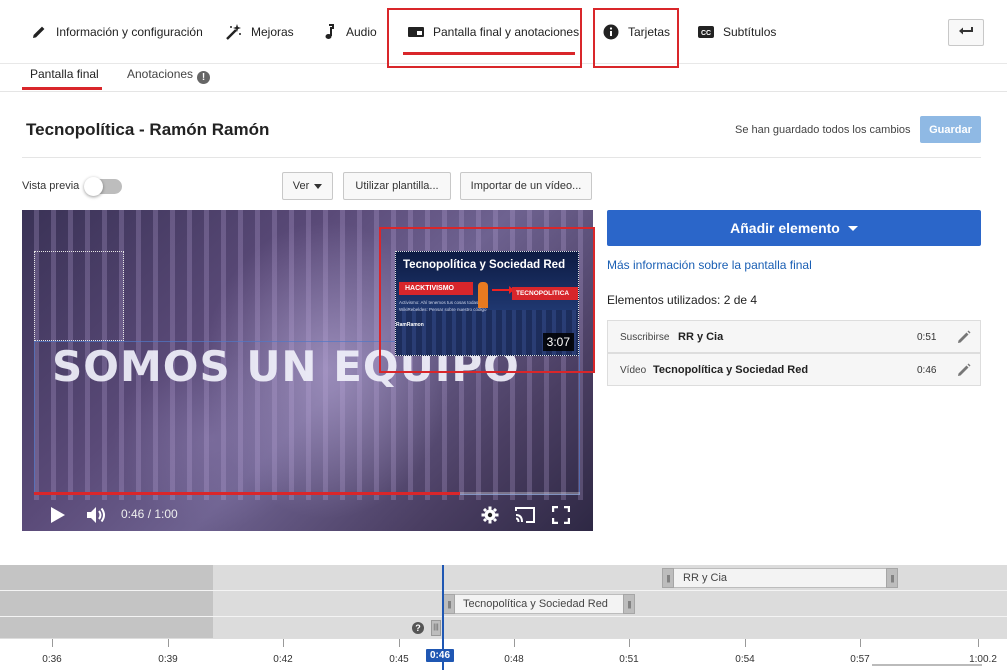 The height and width of the screenshot is (670, 1007). Describe the element at coordinates (927, 370) in the screenshot. I see `element-time: 0:46` at that location.